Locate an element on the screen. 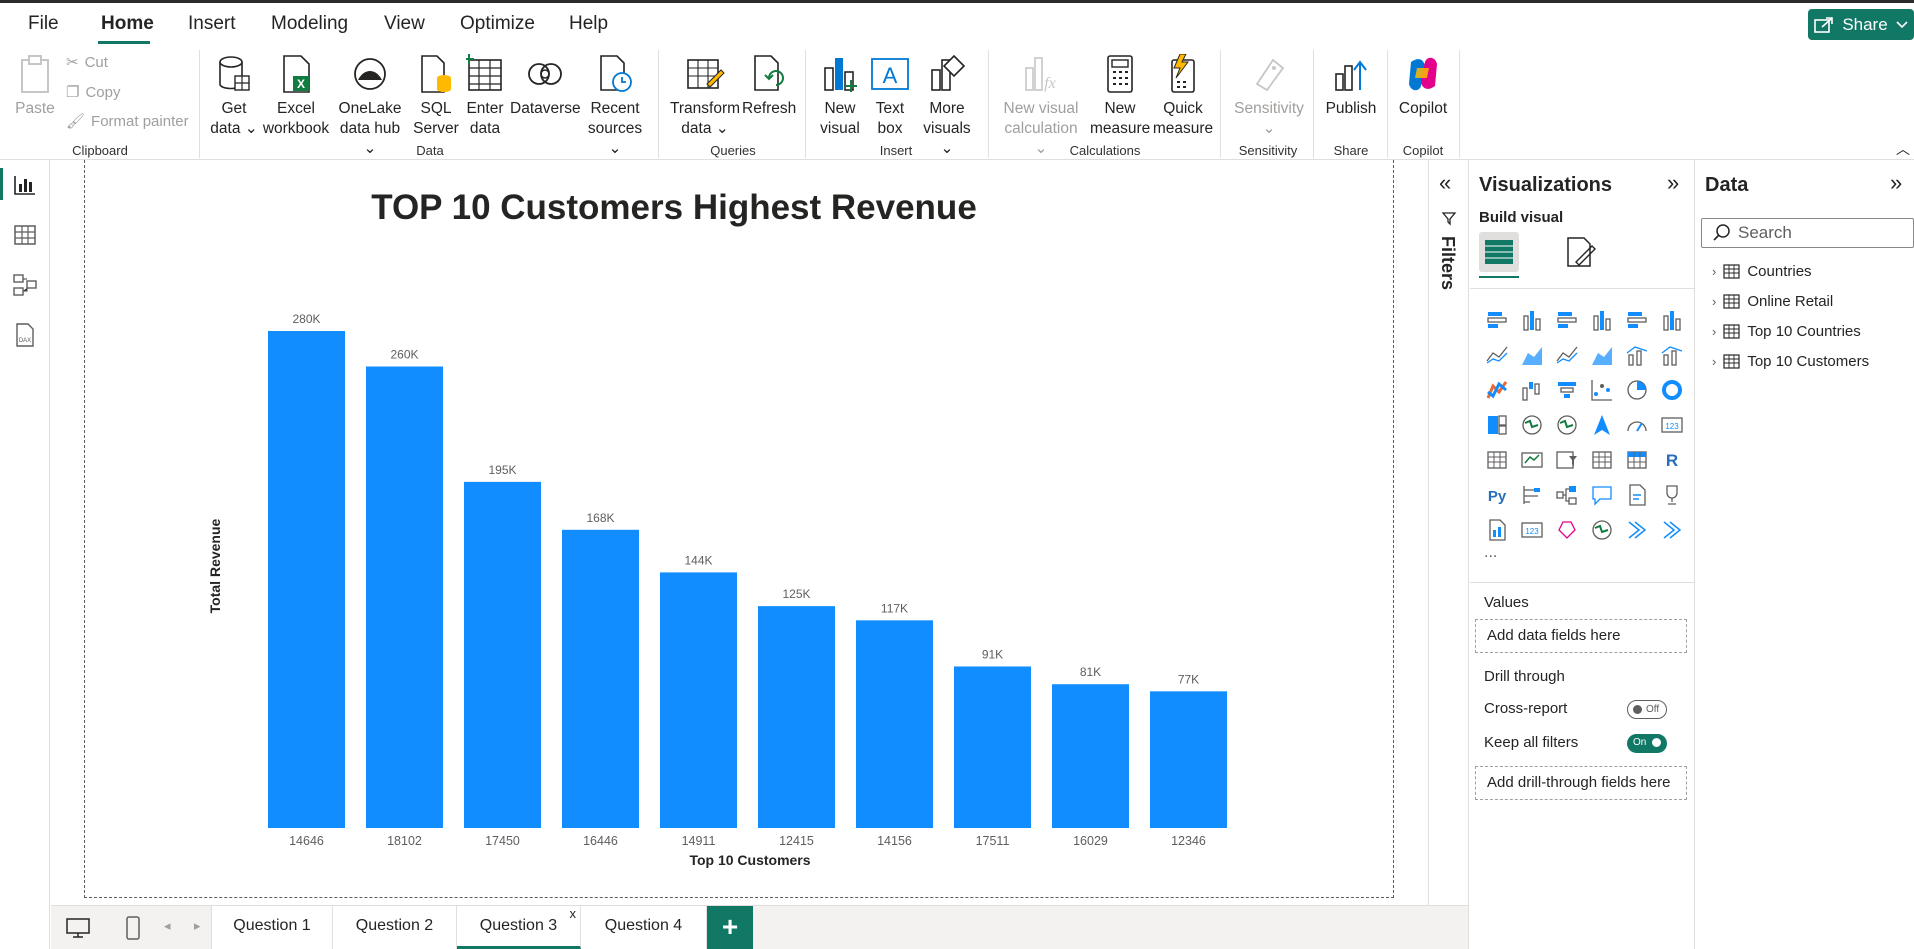 This screenshot has width=1914, height=949. line-clustered-column-chart-icon is located at coordinates (1671, 354).